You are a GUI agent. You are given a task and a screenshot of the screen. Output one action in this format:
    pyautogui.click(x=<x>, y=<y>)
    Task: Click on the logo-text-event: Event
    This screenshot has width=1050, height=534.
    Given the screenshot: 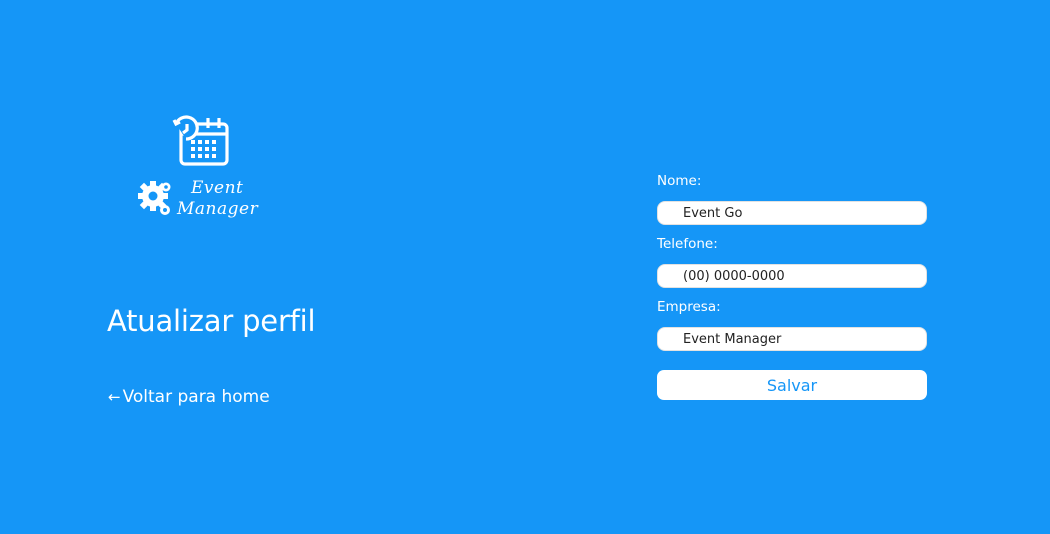 What is the action you would take?
    pyautogui.click(x=217, y=188)
    